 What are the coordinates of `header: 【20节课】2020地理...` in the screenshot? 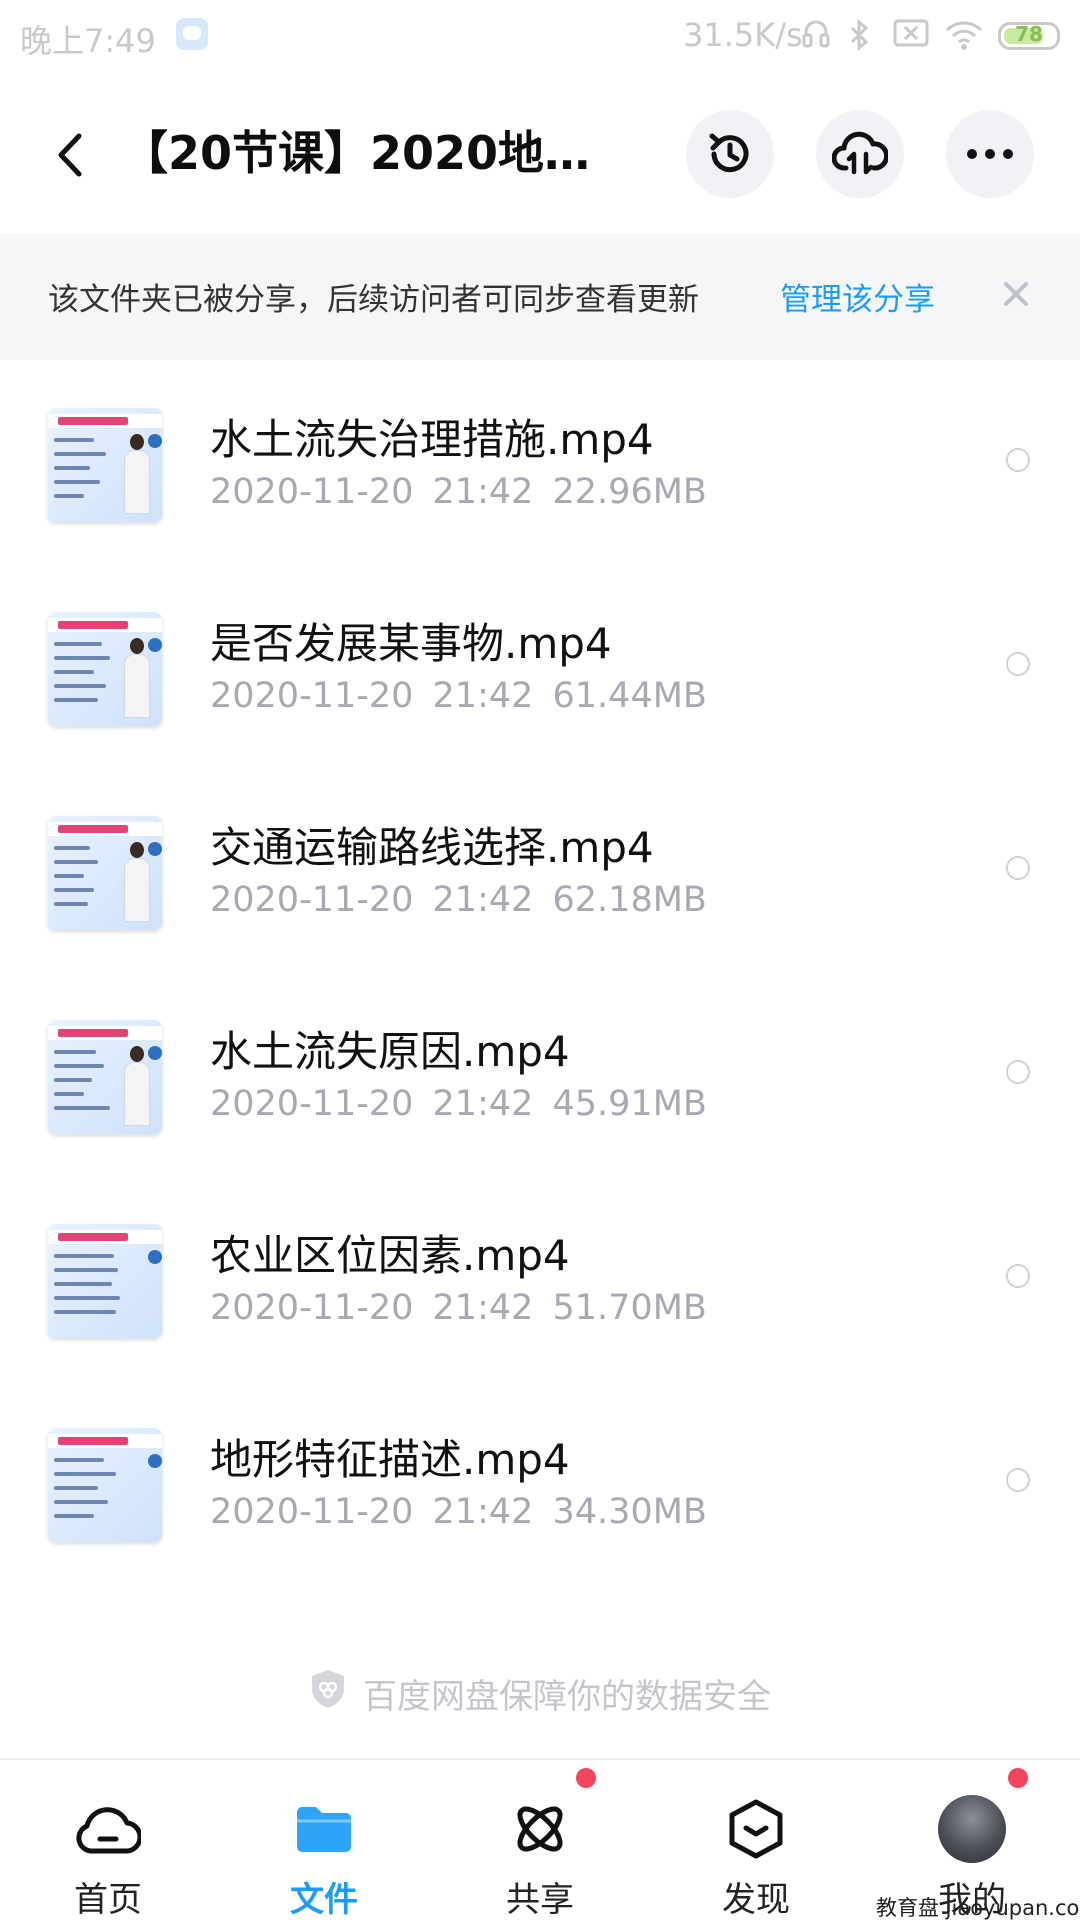 It's located at (540, 155).